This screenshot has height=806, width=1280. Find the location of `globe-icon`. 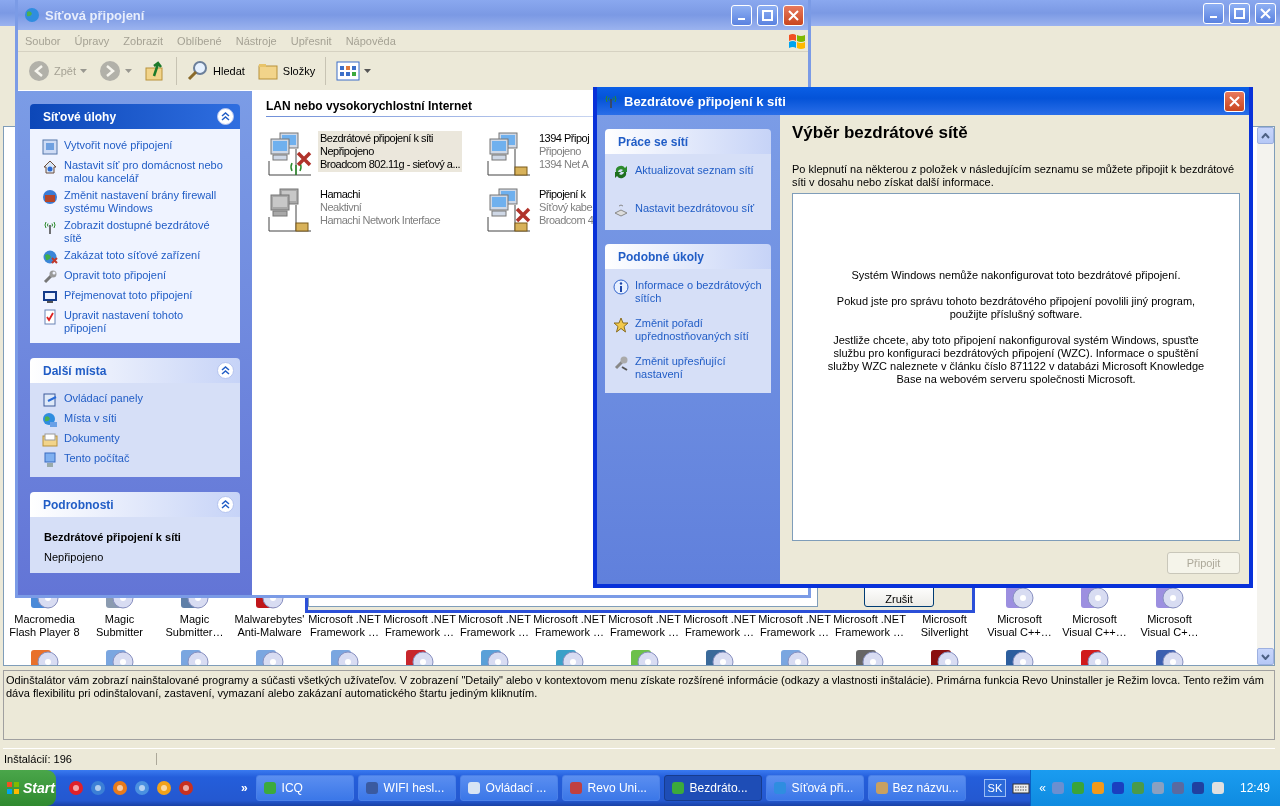

globe-icon is located at coordinates (50, 257).